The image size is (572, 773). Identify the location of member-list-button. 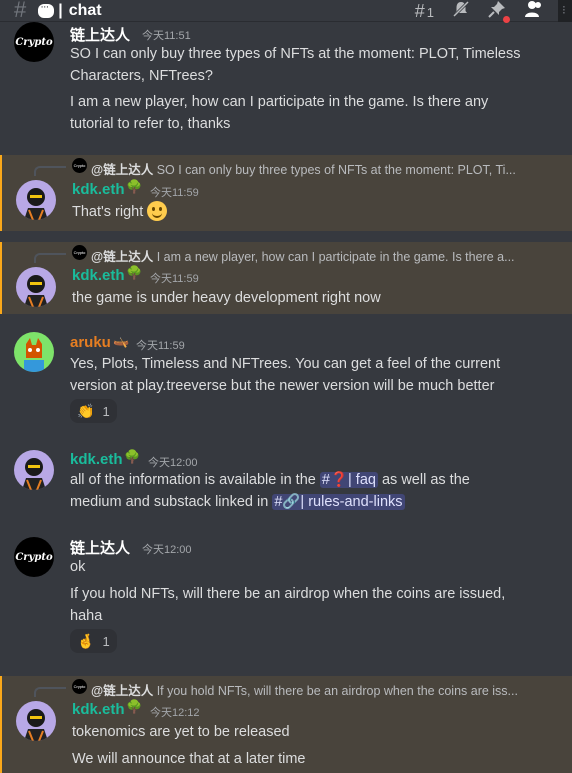
(534, 11).